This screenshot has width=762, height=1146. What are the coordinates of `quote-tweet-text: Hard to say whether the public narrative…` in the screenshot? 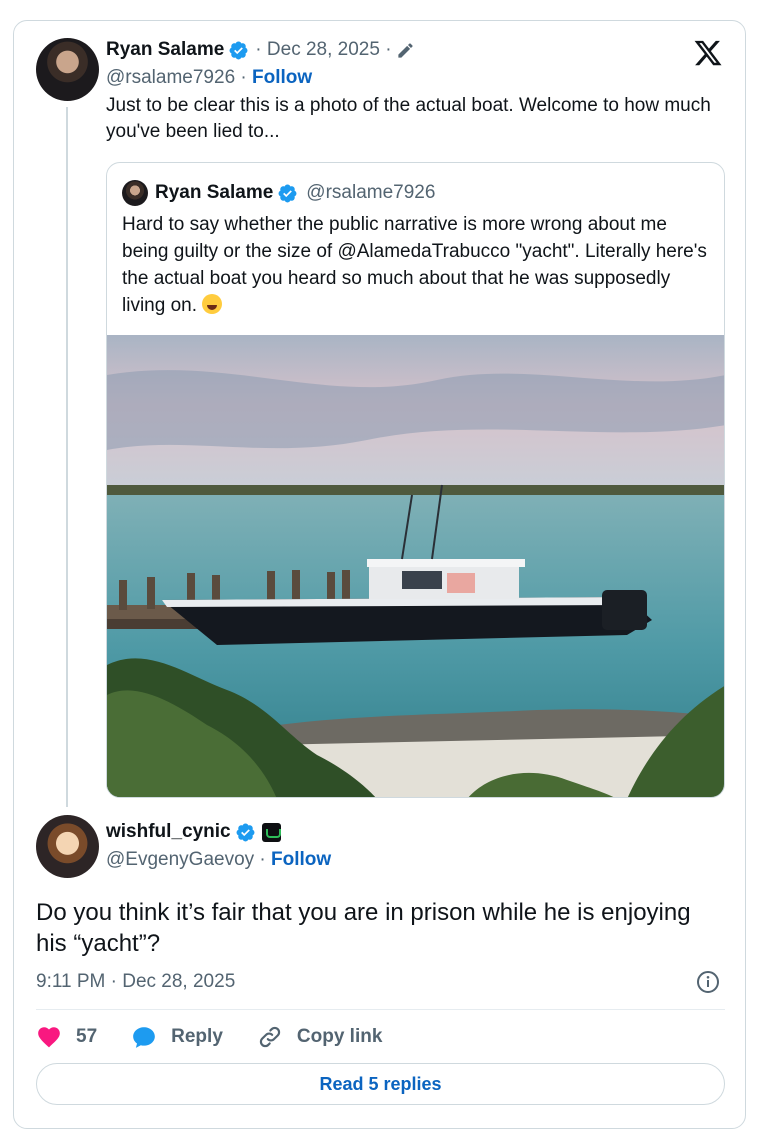 It's located at (418, 265).